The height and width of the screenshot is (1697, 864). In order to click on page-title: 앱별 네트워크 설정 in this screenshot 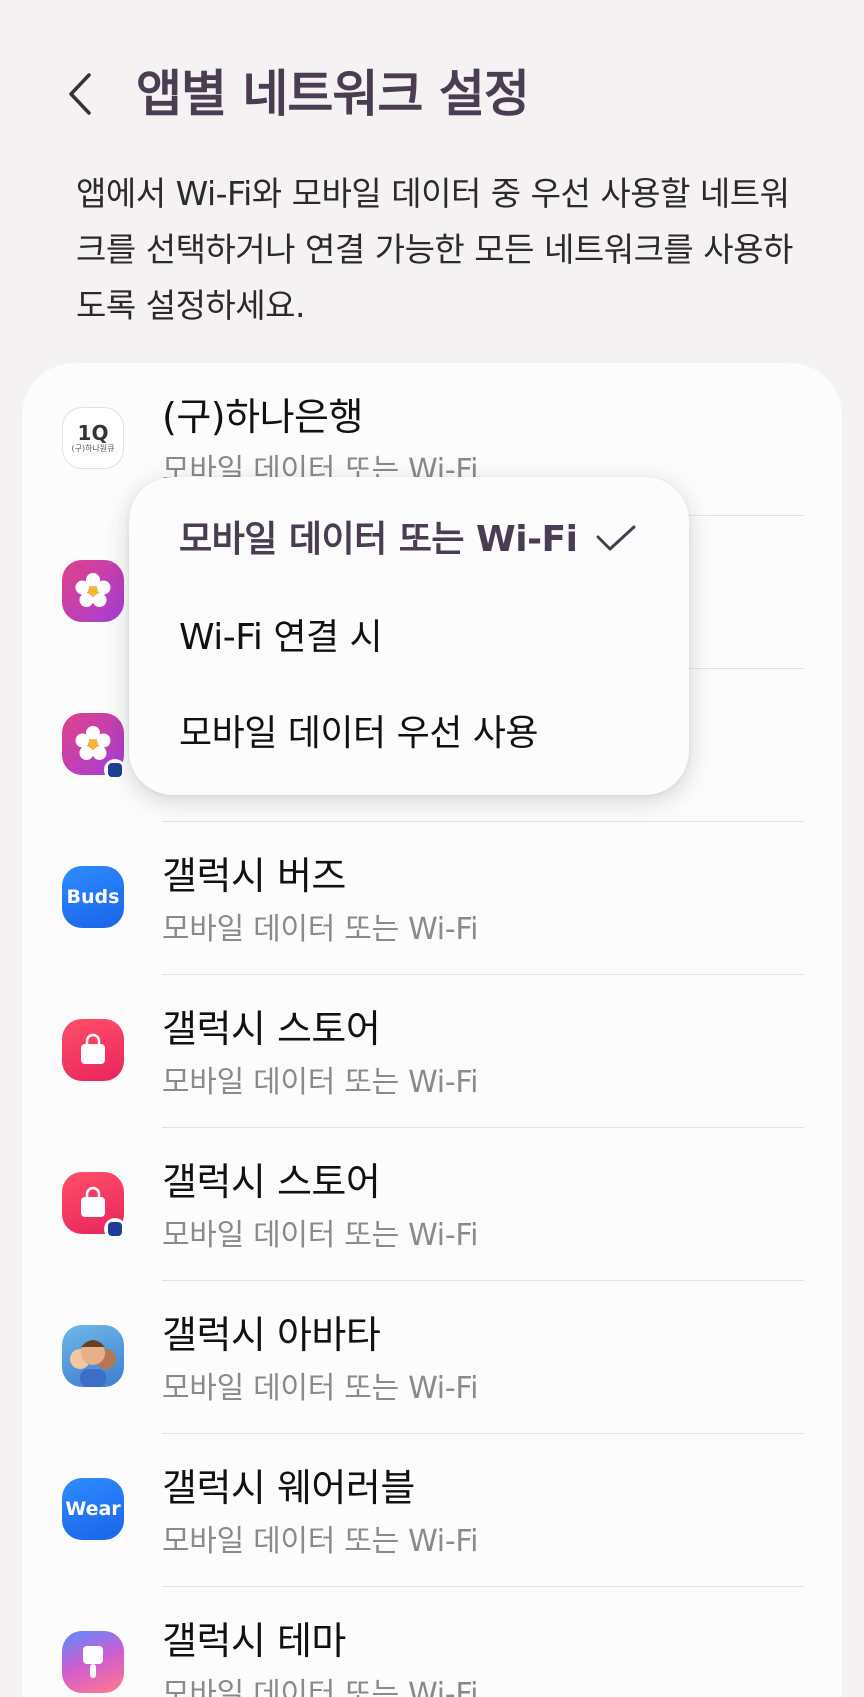, I will do `click(333, 94)`.